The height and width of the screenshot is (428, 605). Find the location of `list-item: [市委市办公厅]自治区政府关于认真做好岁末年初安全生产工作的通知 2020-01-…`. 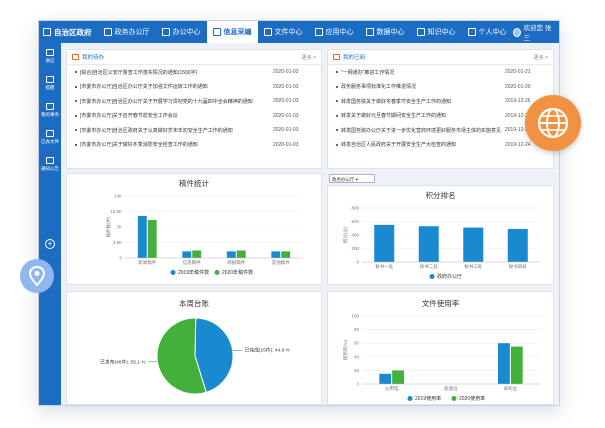

list-item: [市委市办公厅]自治区政府关于认真做好岁末年初安全生产工作的通知 2020-01-… is located at coordinates (194, 130).